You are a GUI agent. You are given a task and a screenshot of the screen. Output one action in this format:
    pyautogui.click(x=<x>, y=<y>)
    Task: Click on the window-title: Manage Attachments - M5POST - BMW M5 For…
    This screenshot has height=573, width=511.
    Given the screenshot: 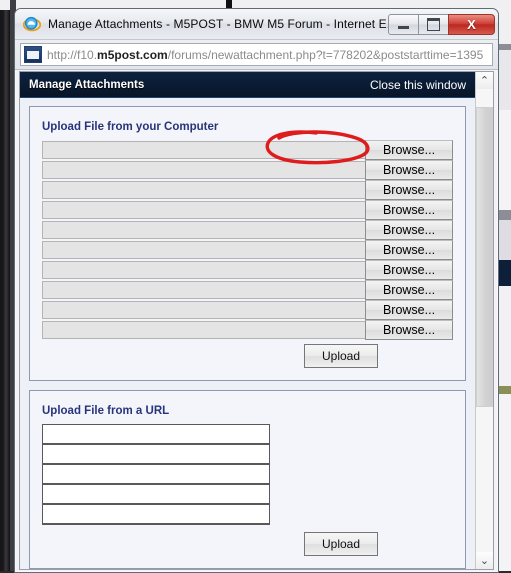 What is the action you would take?
    pyautogui.click(x=218, y=24)
    